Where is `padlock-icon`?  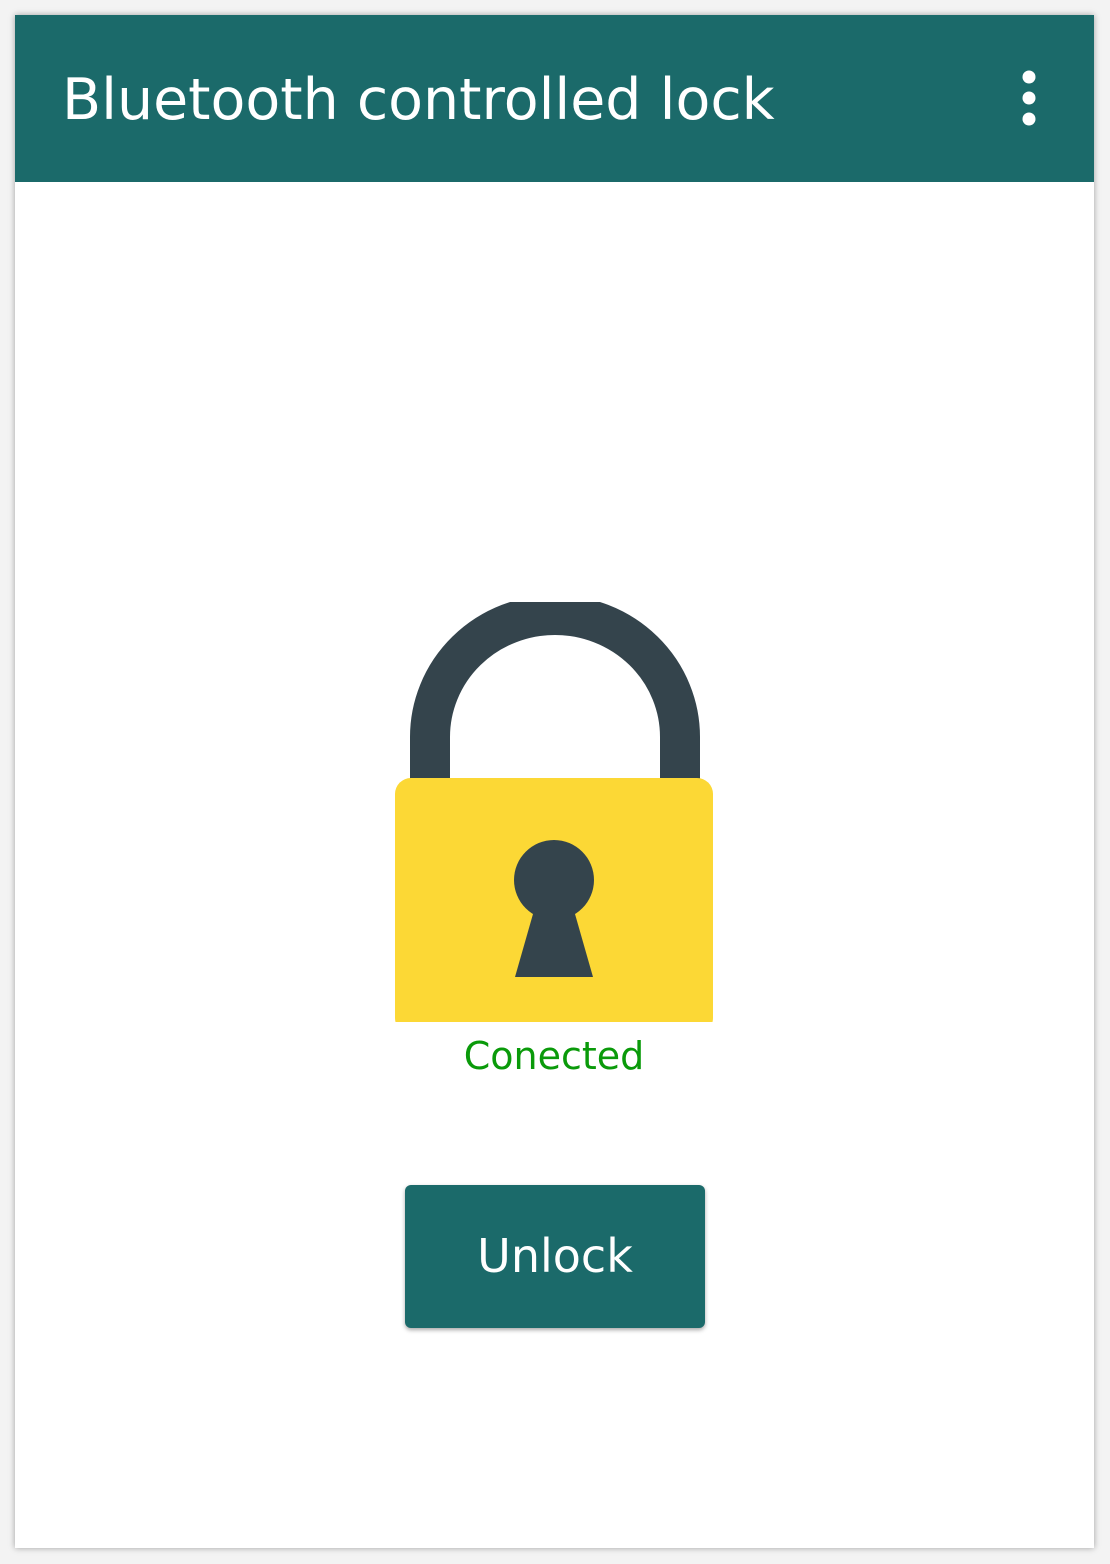
padlock-icon is located at coordinates (555, 814).